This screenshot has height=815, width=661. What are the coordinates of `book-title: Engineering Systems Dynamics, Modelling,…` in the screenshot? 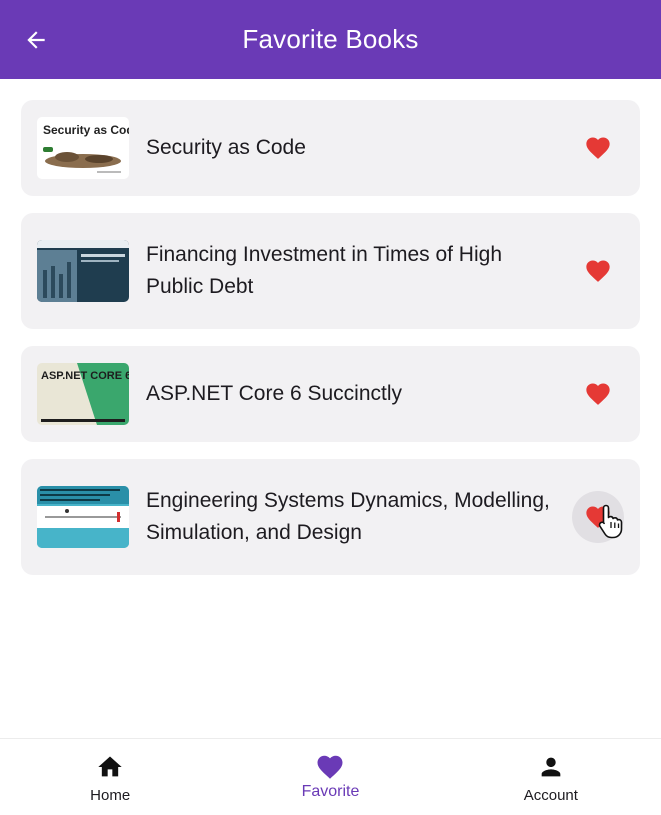 It's located at (348, 516).